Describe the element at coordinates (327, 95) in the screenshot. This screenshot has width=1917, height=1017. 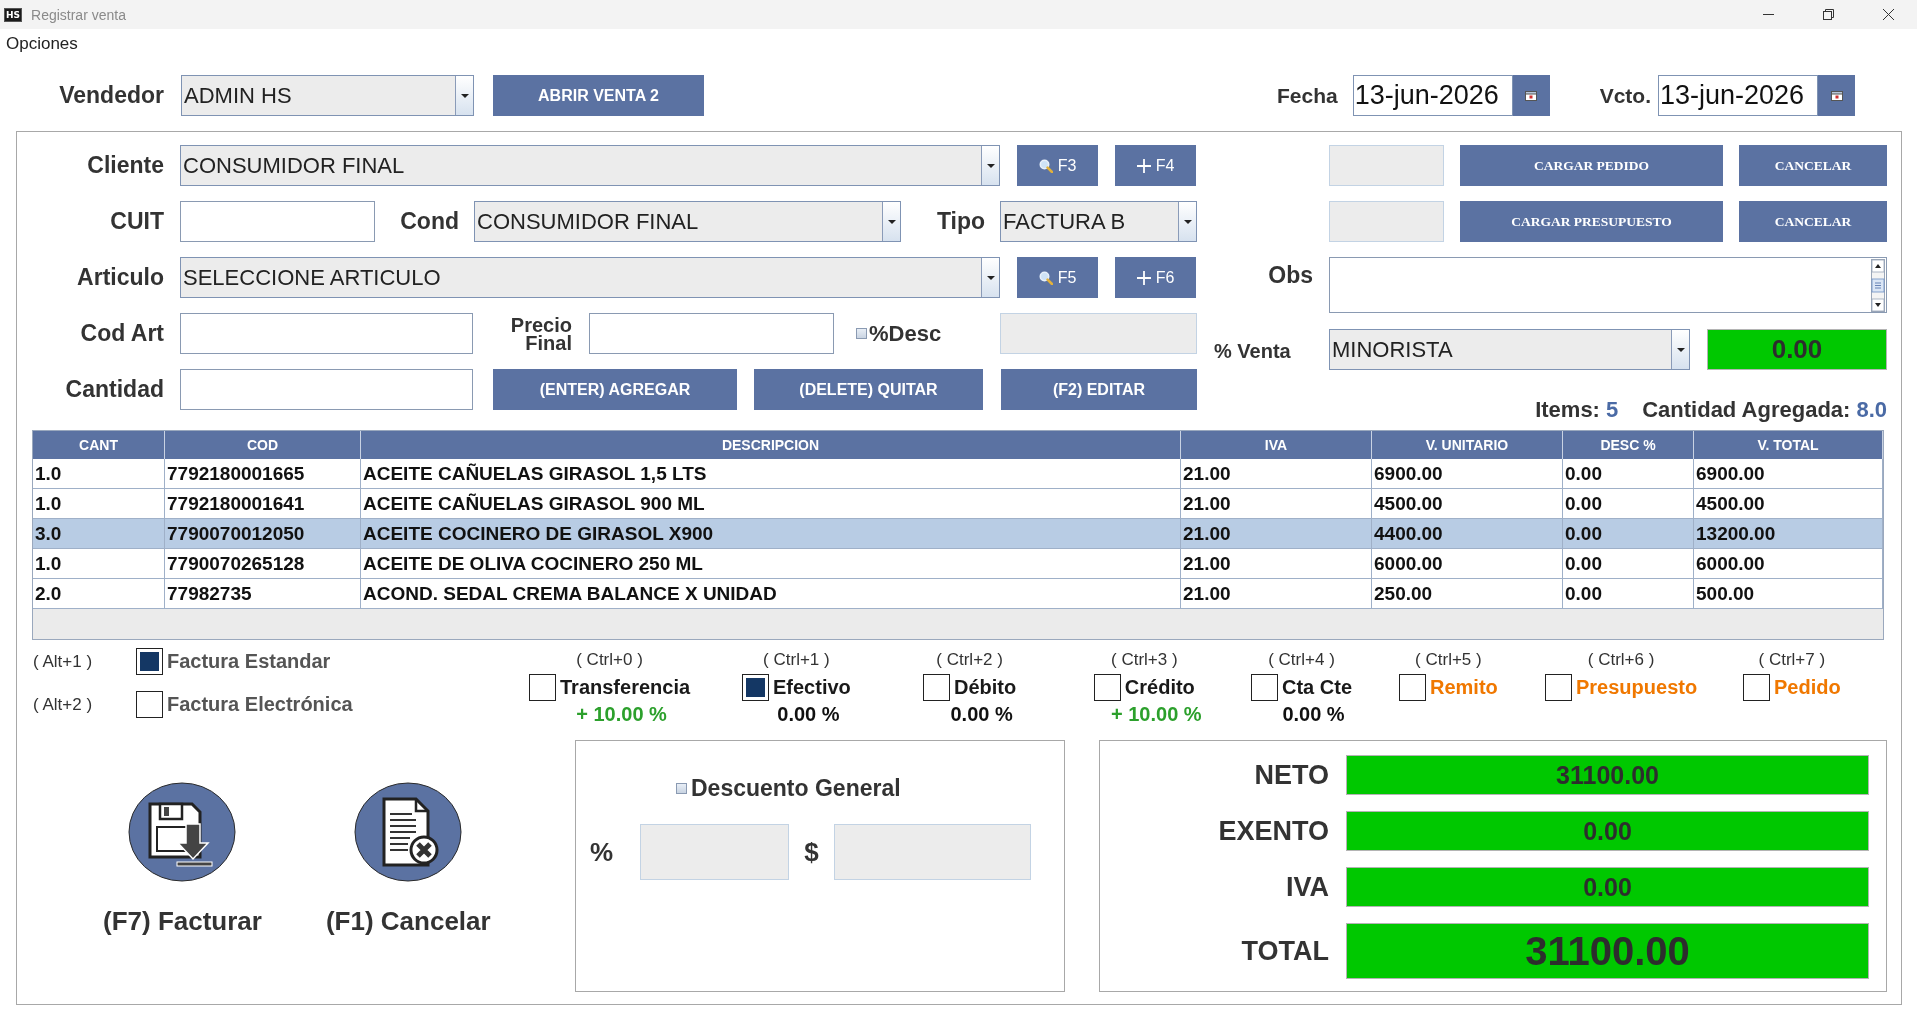
I see `seller-dropdown: ADMIN HS` at that location.